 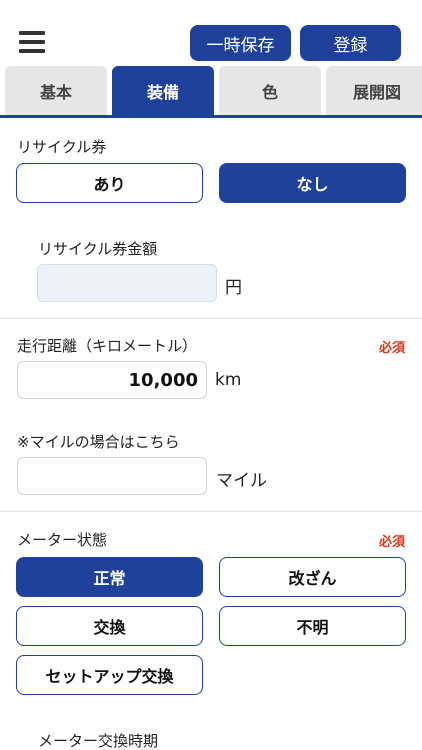 What do you see at coordinates (109, 626) in the screenshot?
I see `meter-replaced-button: 交換` at bounding box center [109, 626].